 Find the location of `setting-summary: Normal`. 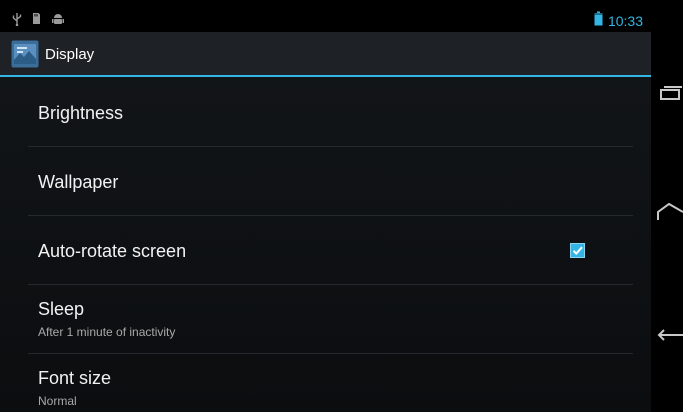

setting-summary: Normal is located at coordinates (57, 401).